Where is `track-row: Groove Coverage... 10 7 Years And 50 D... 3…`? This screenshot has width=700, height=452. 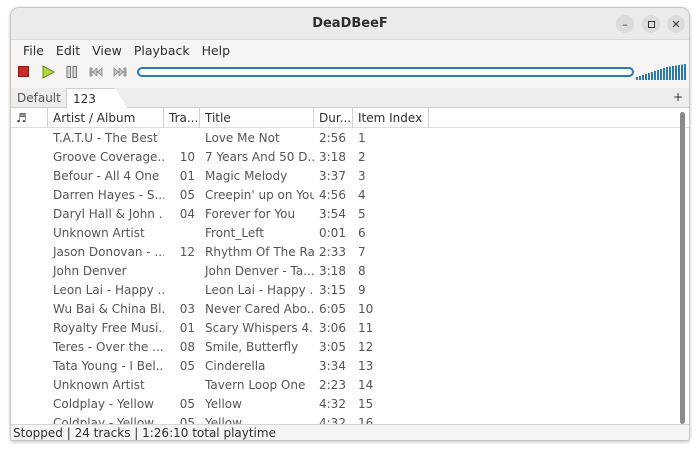 track-row: Groove Coverage... 10 7 Years And 50 D... 3… is located at coordinates (350, 157).